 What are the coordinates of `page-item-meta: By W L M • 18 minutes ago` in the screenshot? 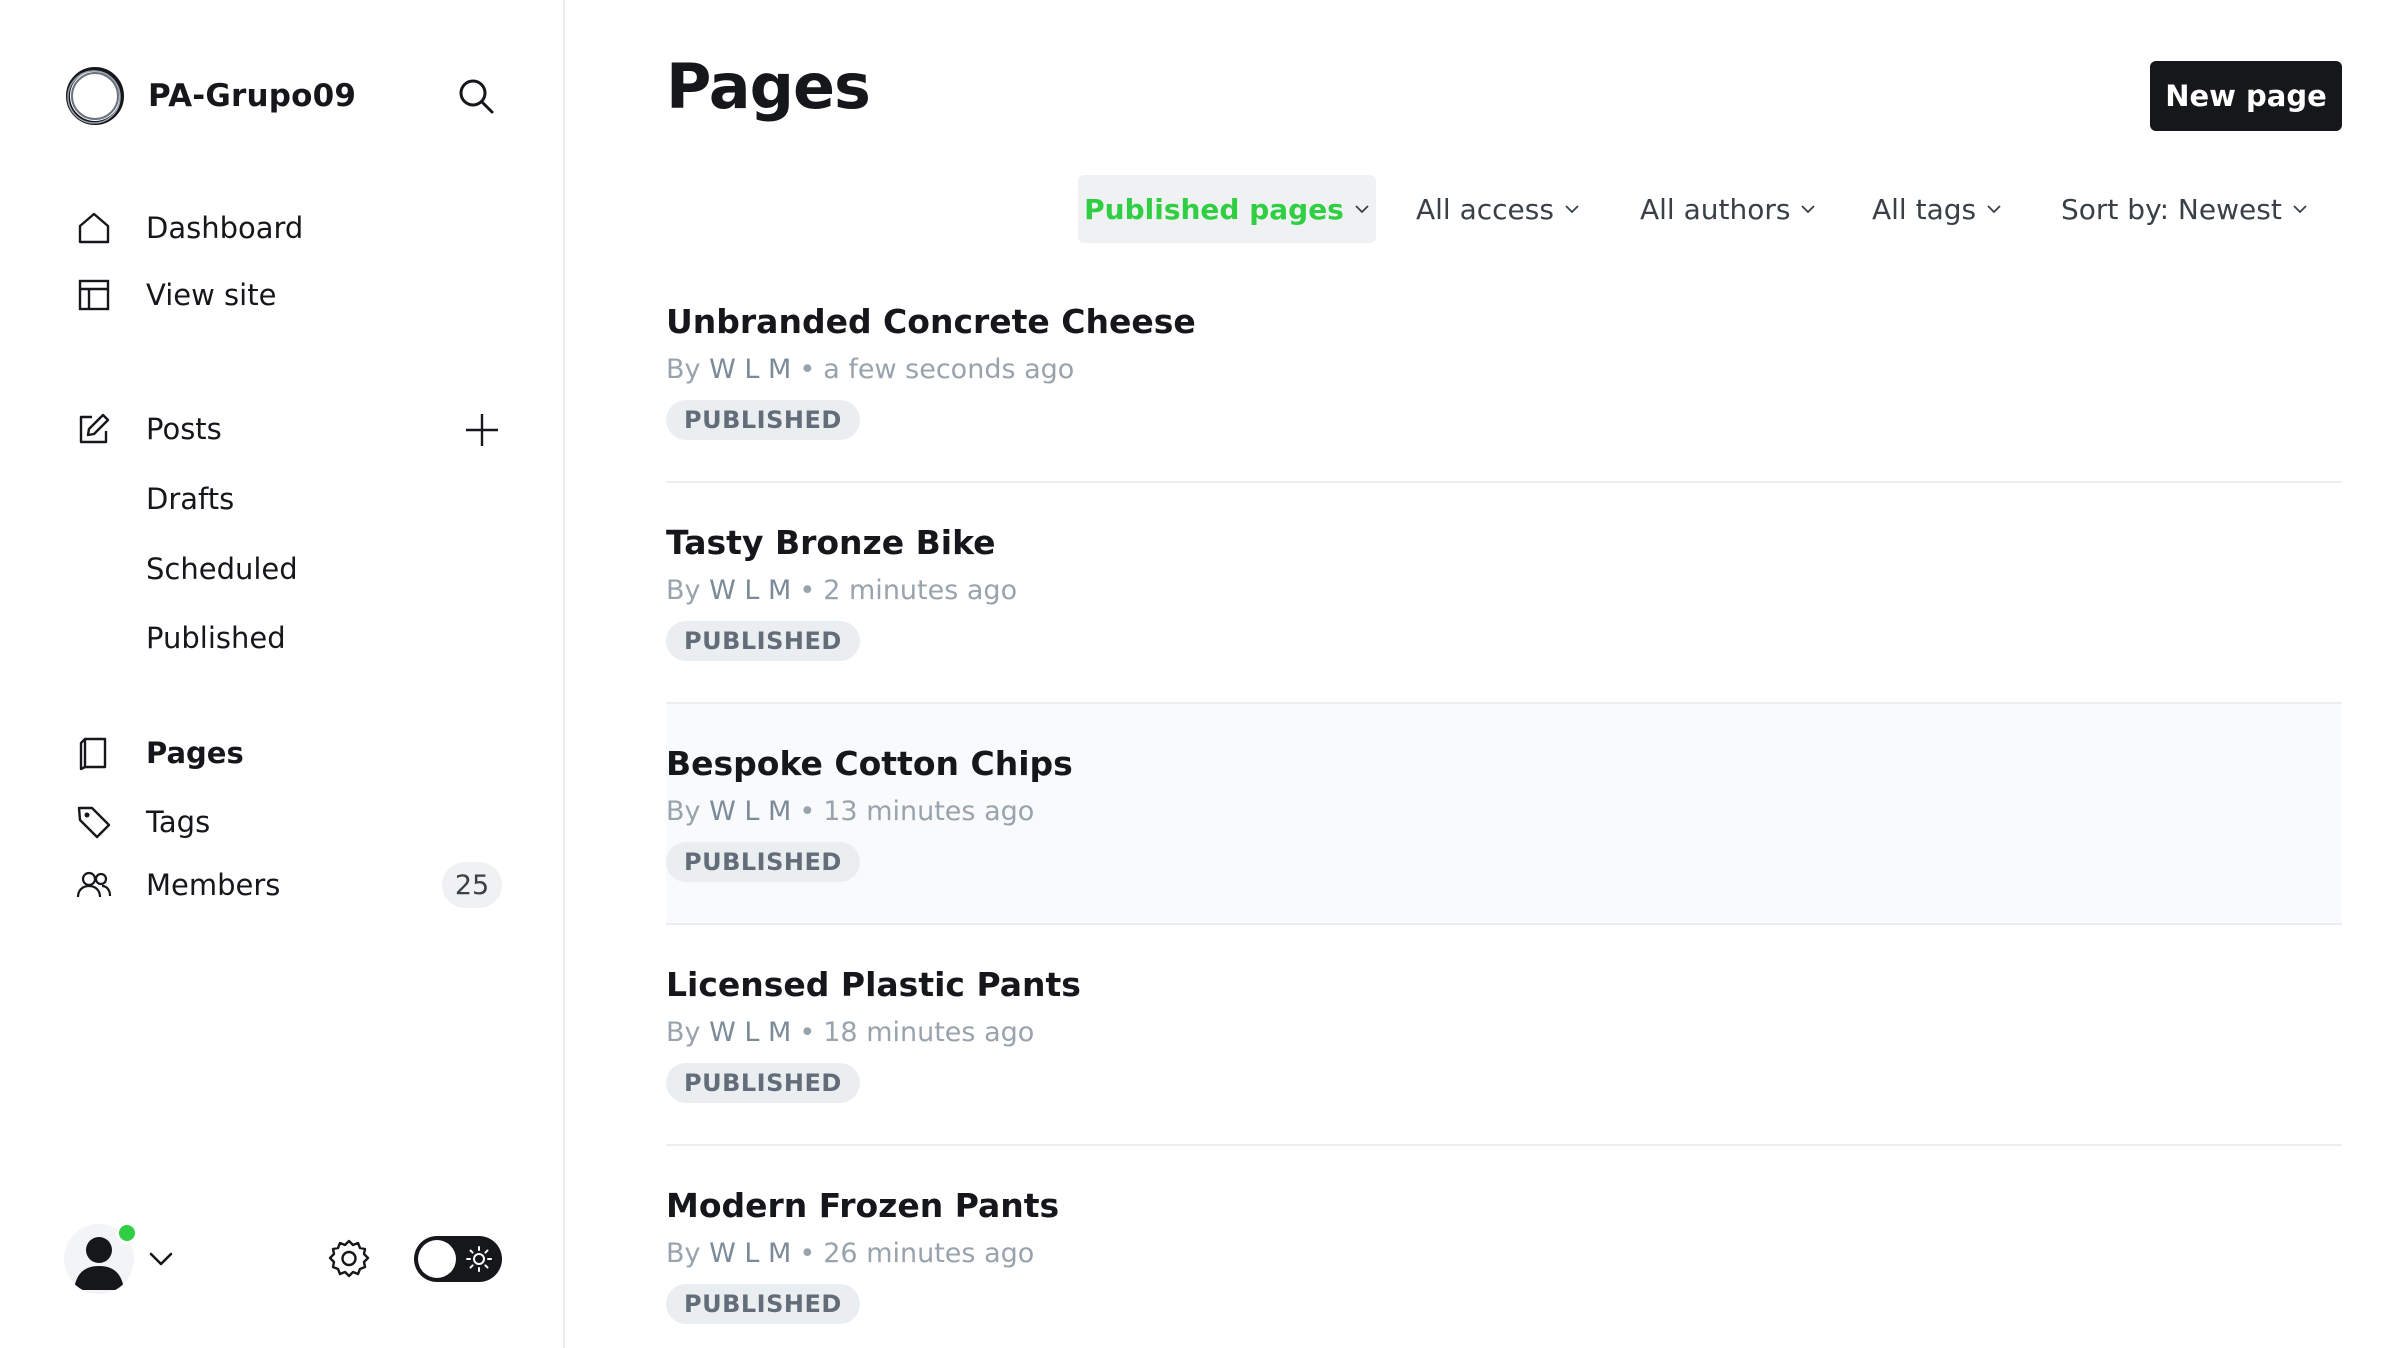 It's located at (850, 1032).